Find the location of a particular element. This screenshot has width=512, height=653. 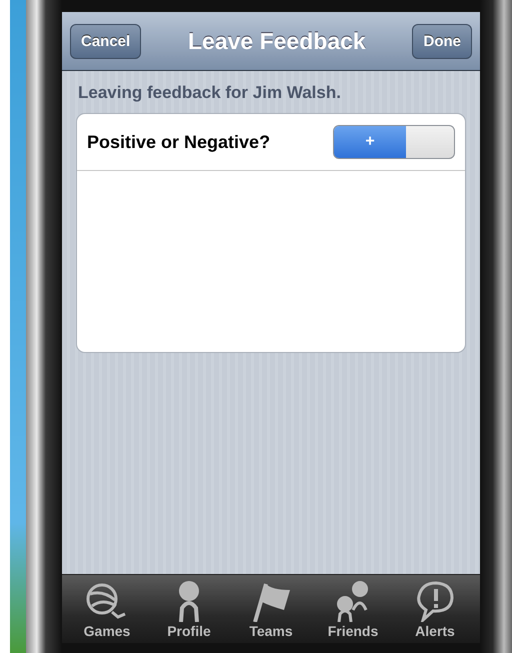

tab-item: Games is located at coordinates (107, 610).